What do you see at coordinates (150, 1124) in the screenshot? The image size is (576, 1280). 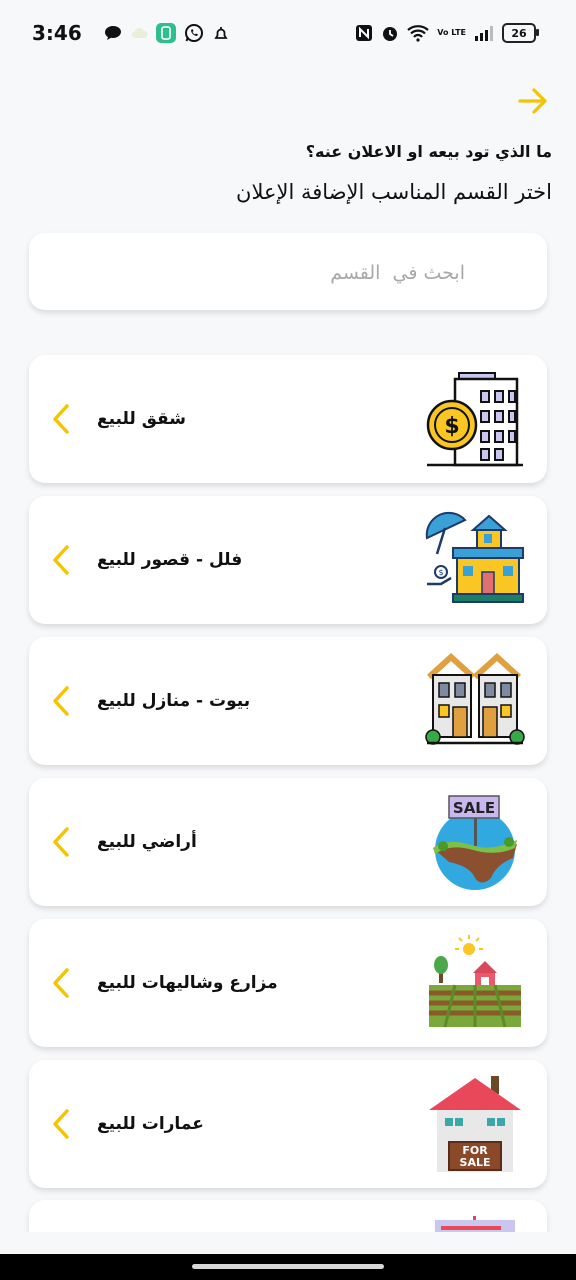 I see `category-label: عمارات للبيع` at bounding box center [150, 1124].